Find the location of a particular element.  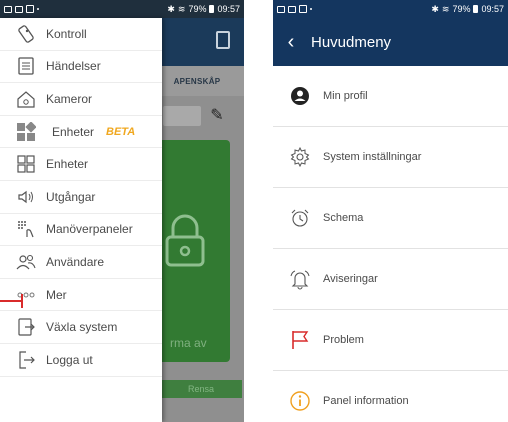

menu-item-panel-information: Panel information is located at coordinates (390, 396).